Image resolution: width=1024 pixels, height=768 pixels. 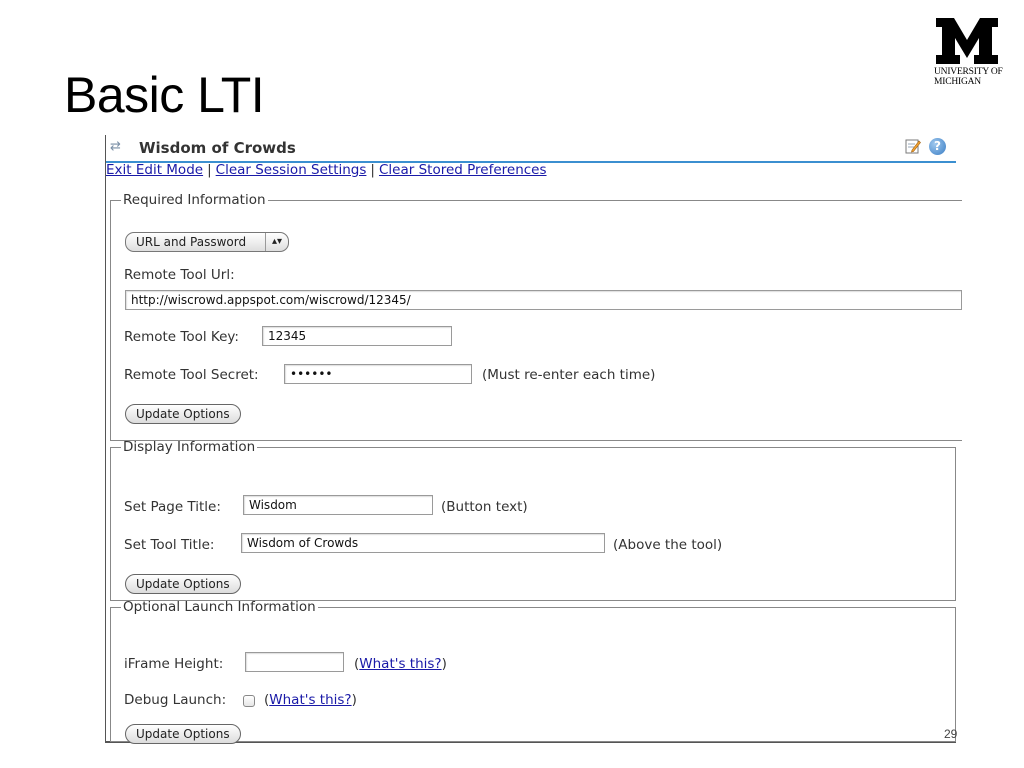 What do you see at coordinates (531, 149) in the screenshot?
I see `portlet-titlebar: ⇄ Wisdom of Crowds ?` at bounding box center [531, 149].